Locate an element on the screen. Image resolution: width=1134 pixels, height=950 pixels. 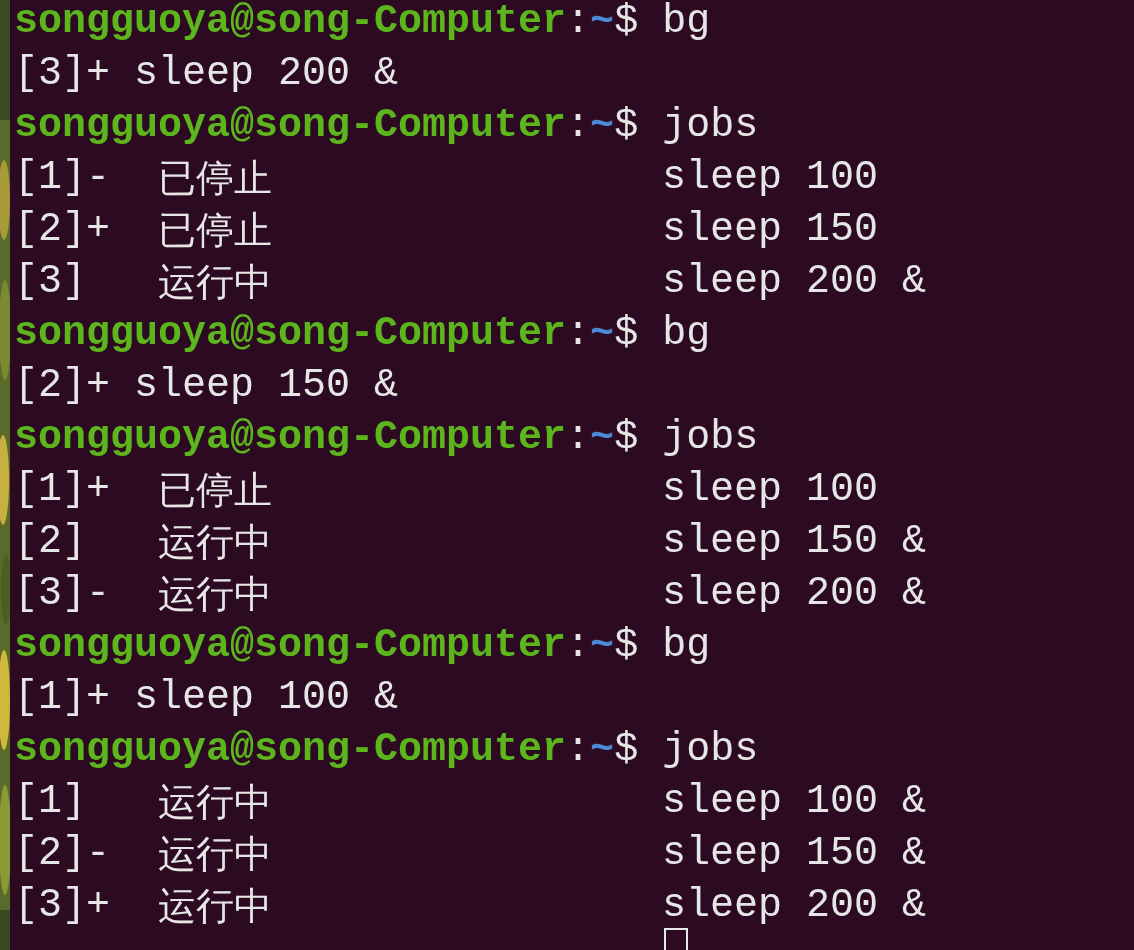
output-line: [3]+ sleep 200 & is located at coordinates (206, 74).